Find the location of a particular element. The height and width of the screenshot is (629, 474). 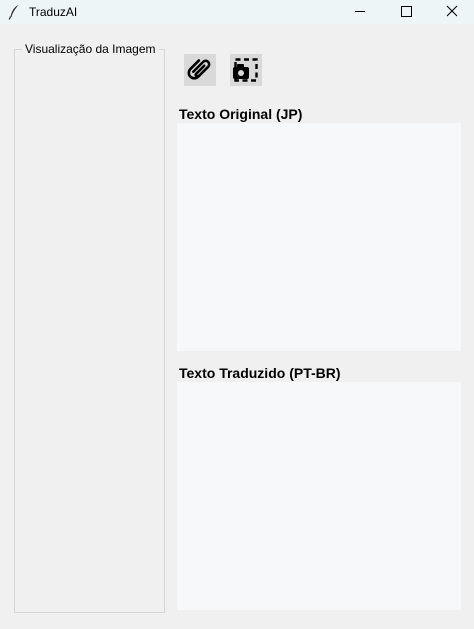

maximize-icon is located at coordinates (406, 11).